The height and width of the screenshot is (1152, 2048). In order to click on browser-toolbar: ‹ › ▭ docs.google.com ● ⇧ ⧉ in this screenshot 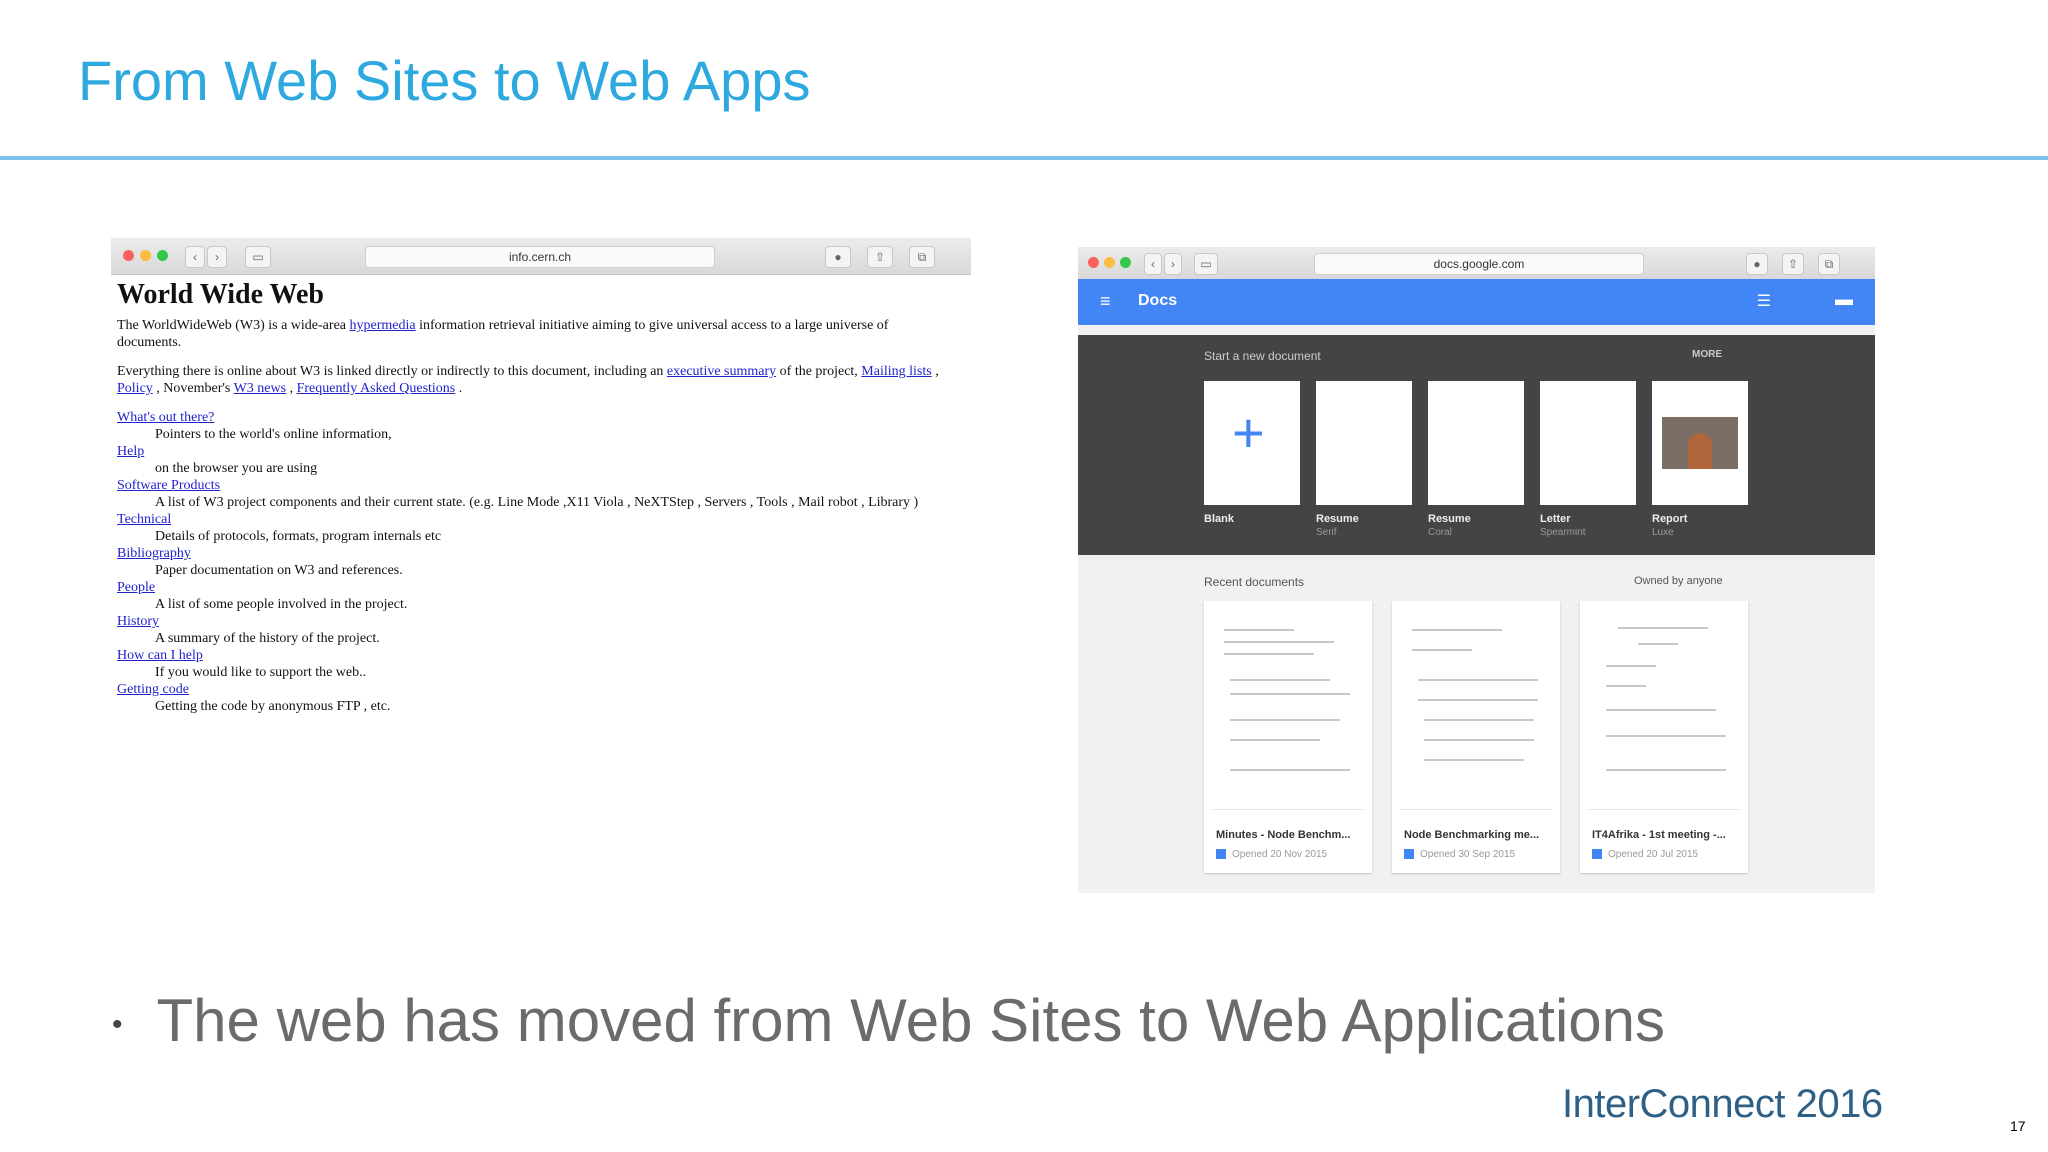, I will do `click(1476, 263)`.